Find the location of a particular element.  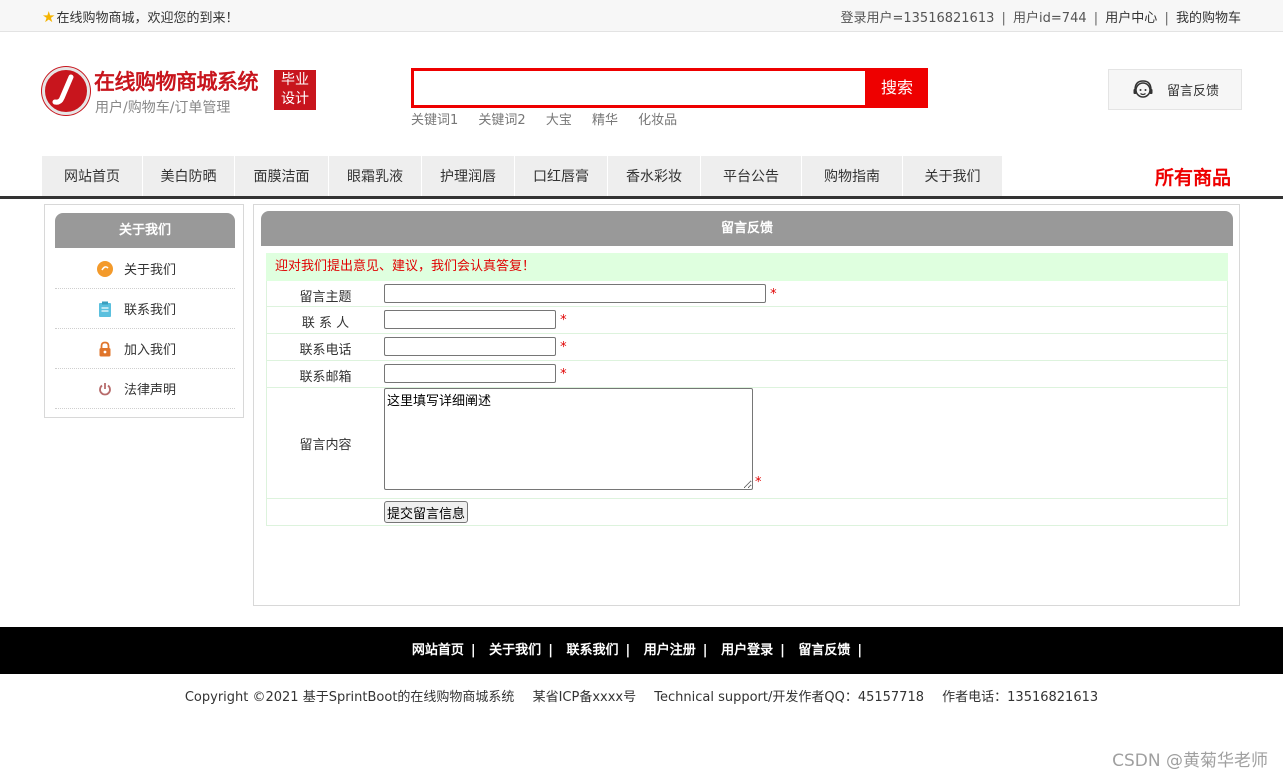

submit-wrap: 提交留言信息 is located at coordinates (426, 512).